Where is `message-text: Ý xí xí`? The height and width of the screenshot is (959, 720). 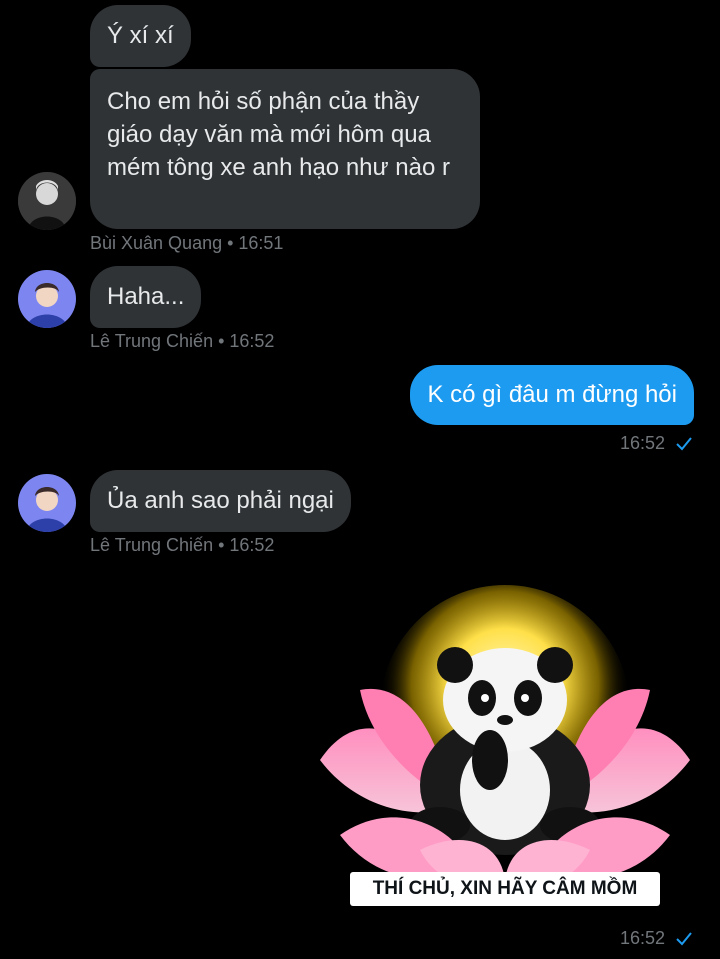 message-text: Ý xí xí is located at coordinates (140, 35).